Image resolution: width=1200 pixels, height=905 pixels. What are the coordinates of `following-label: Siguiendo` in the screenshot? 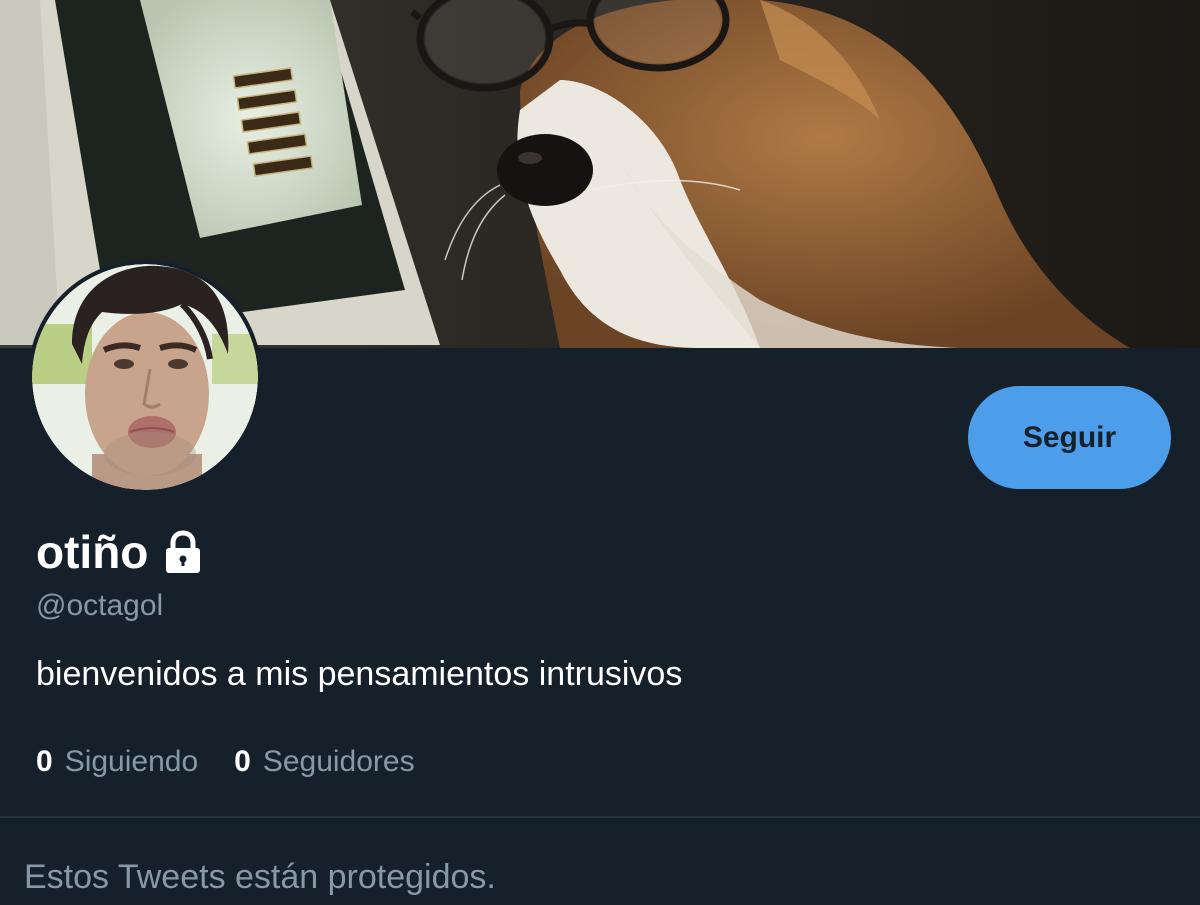 It's located at (131, 761).